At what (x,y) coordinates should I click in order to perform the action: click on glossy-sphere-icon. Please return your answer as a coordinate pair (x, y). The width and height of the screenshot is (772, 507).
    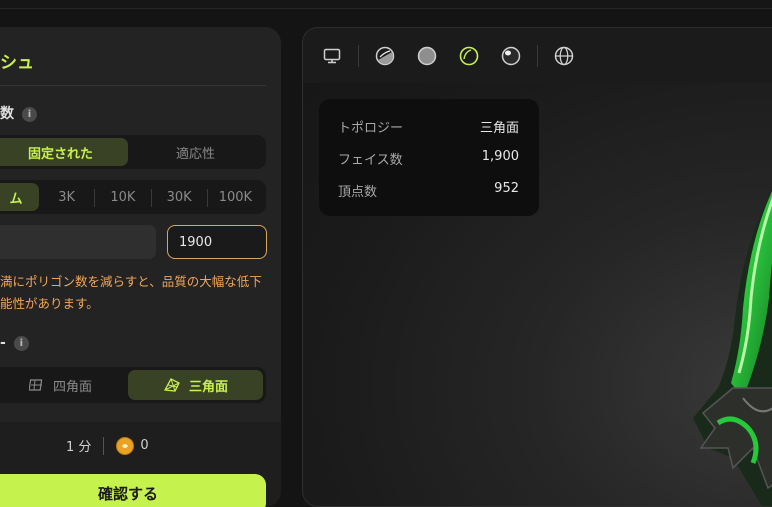
    Looking at the image, I should click on (511, 56).